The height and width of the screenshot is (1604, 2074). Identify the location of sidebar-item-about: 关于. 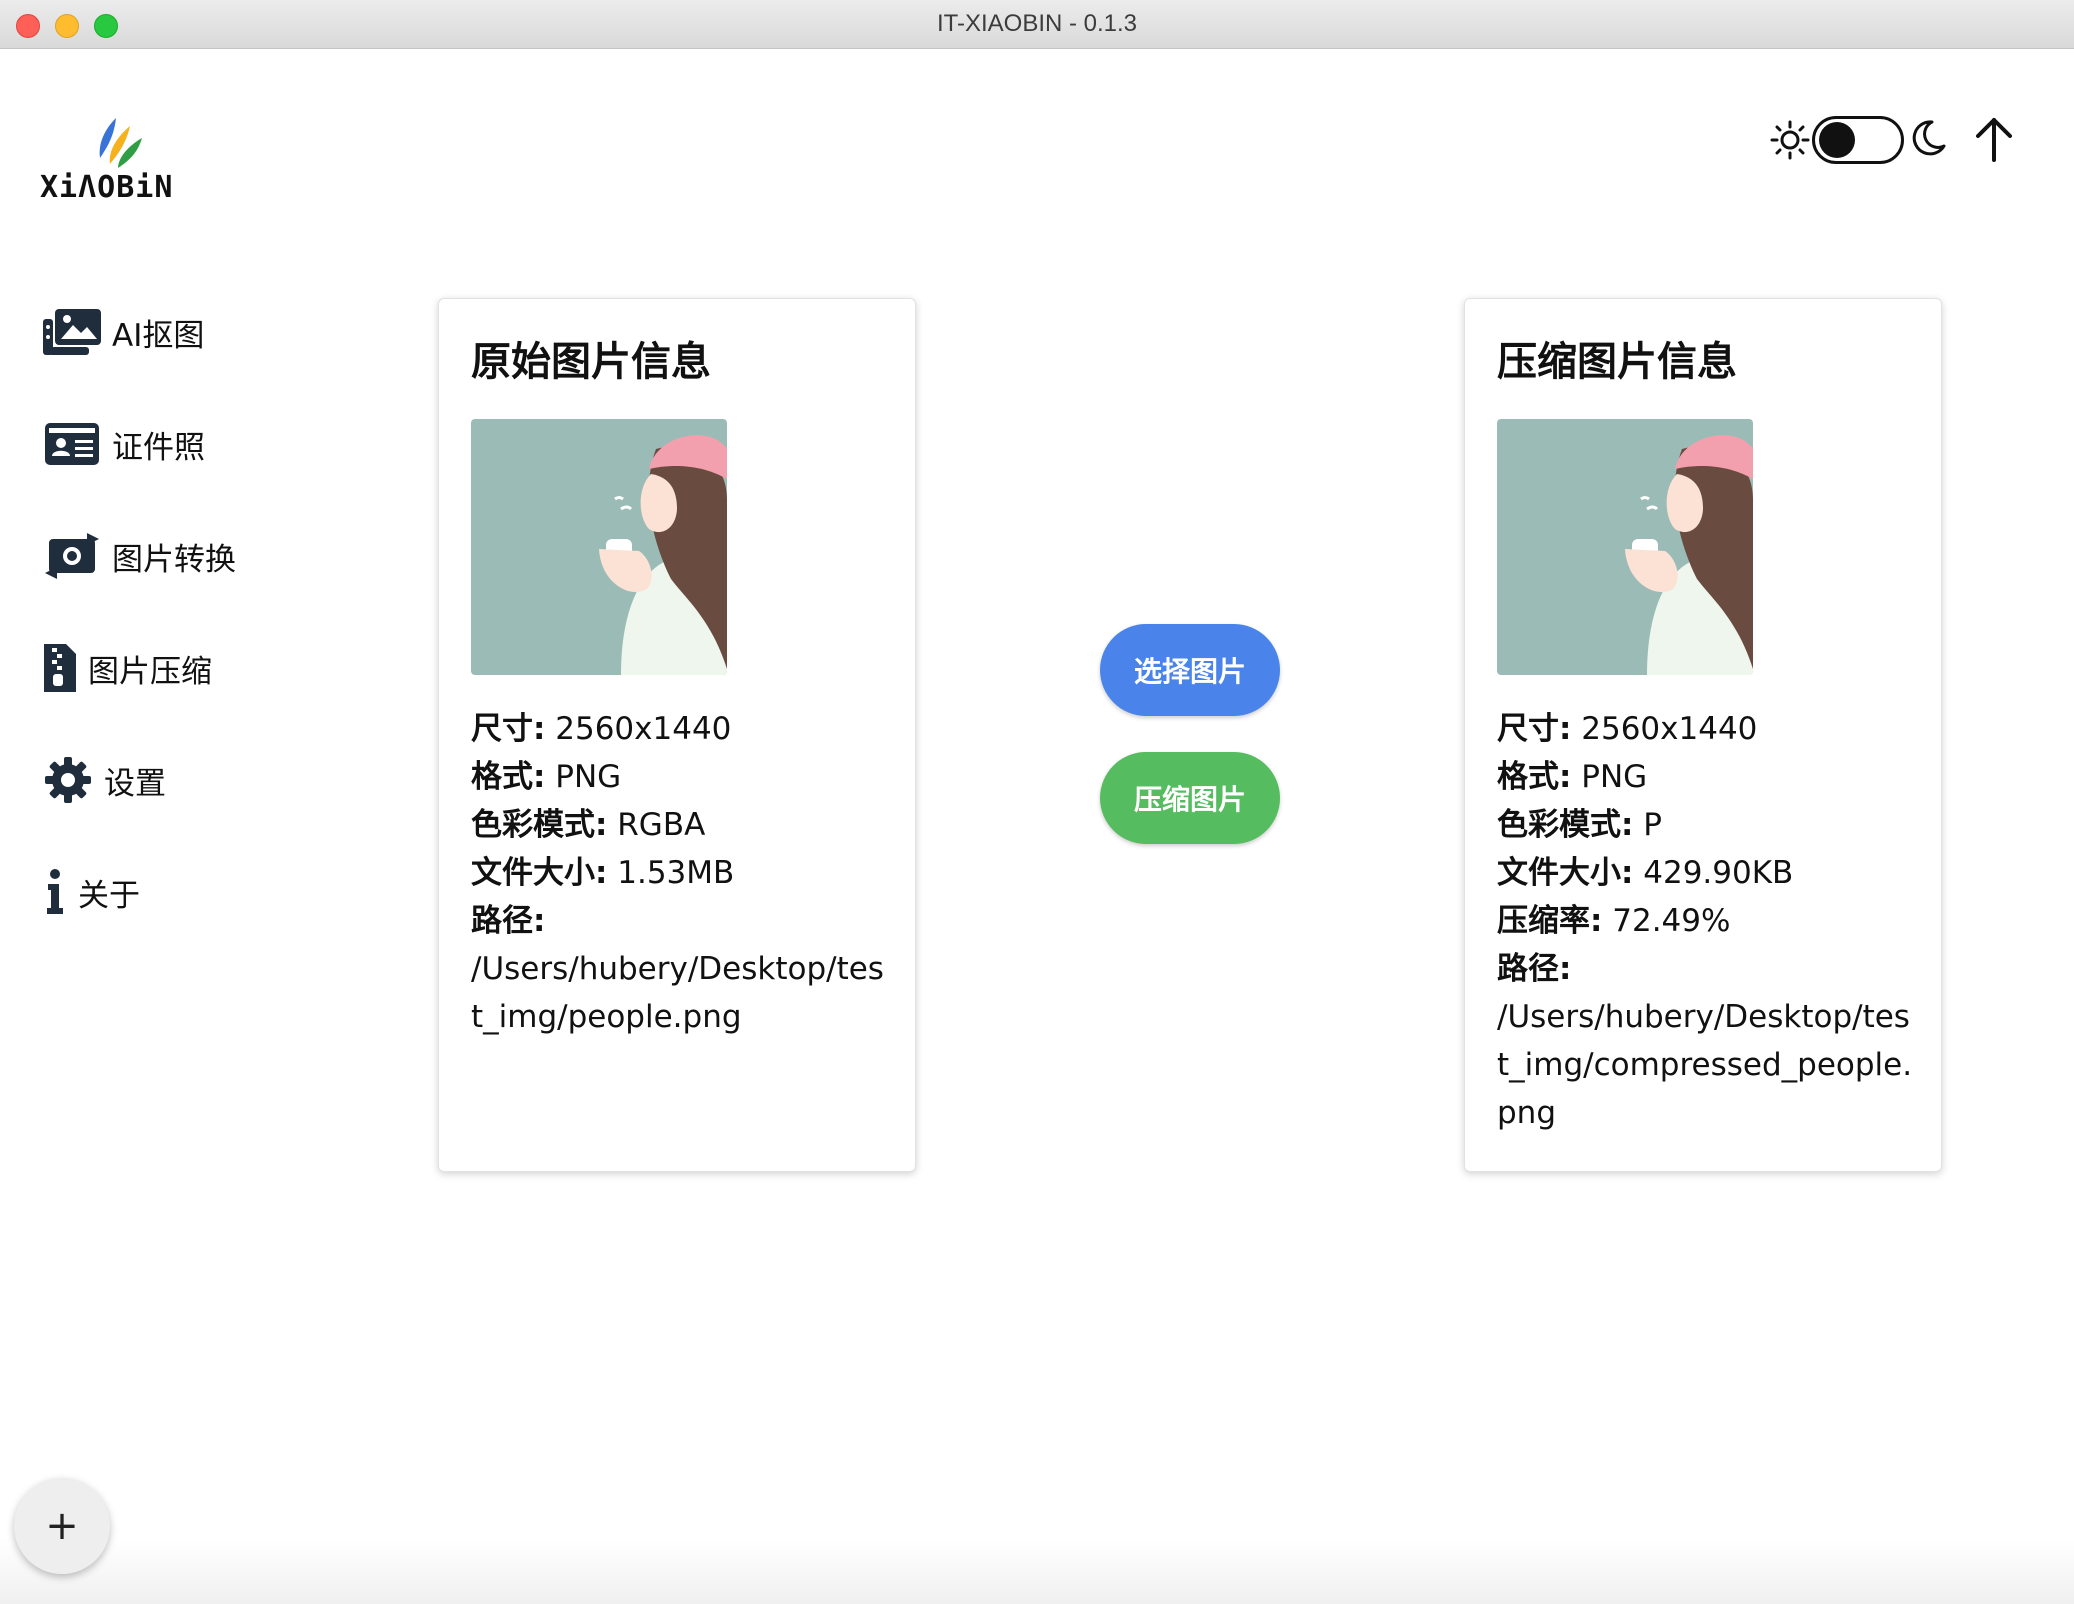
(90, 892).